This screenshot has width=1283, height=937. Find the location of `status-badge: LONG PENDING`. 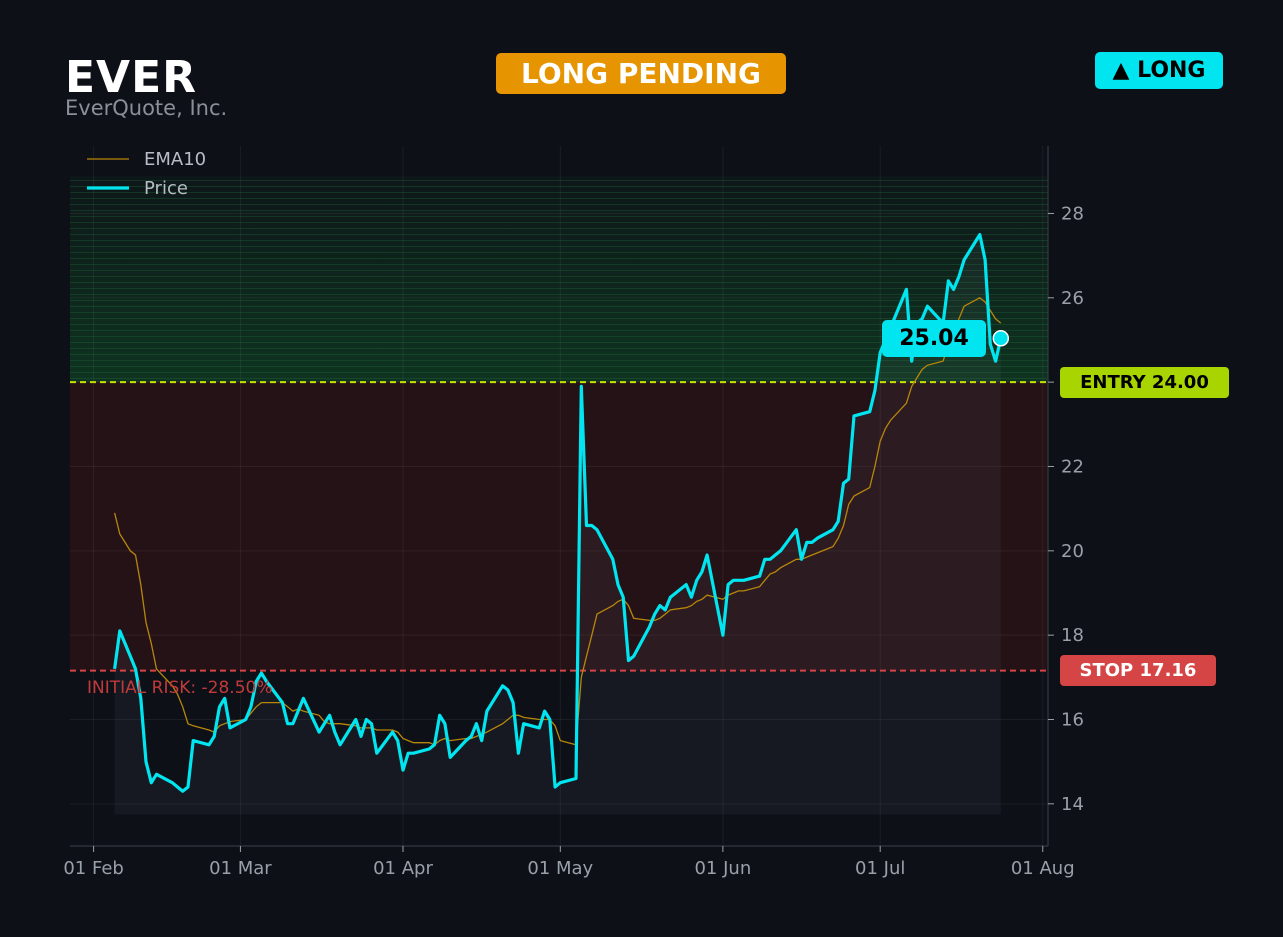

status-badge: LONG PENDING is located at coordinates (641, 73).